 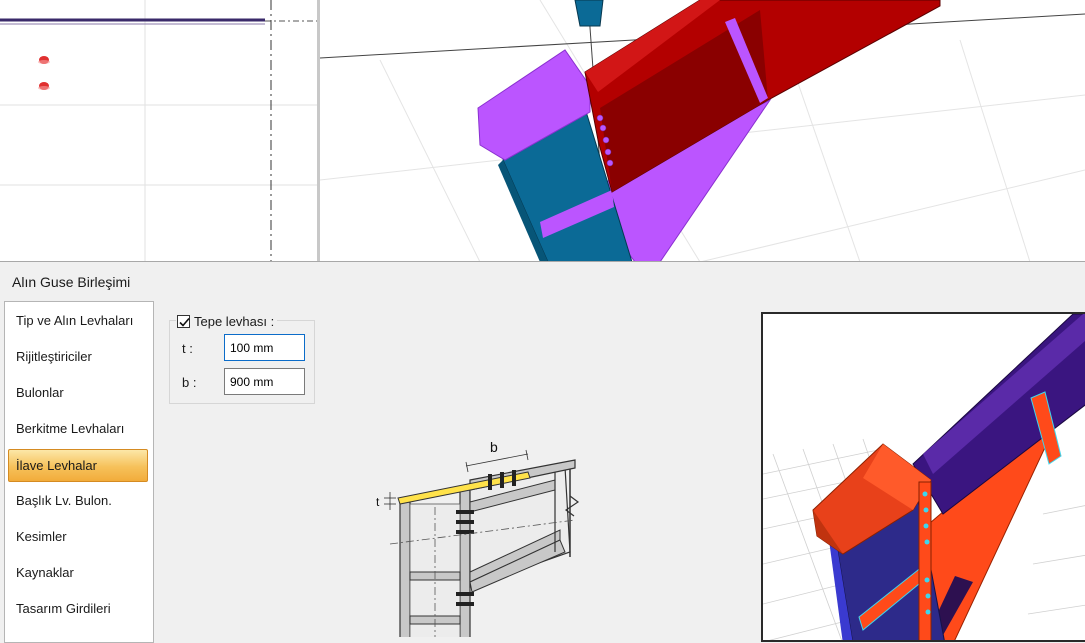 What do you see at coordinates (589, 13) in the screenshot?
I see `upper-column-stub` at bounding box center [589, 13].